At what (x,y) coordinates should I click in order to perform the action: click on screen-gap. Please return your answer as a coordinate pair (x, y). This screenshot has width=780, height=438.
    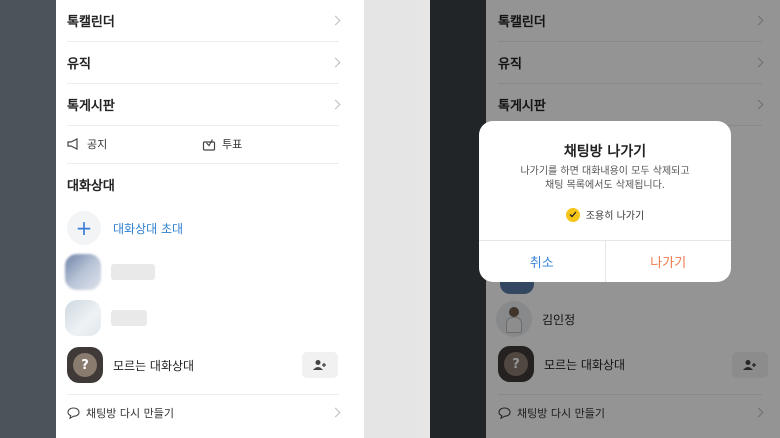
    Looking at the image, I should click on (390, 219).